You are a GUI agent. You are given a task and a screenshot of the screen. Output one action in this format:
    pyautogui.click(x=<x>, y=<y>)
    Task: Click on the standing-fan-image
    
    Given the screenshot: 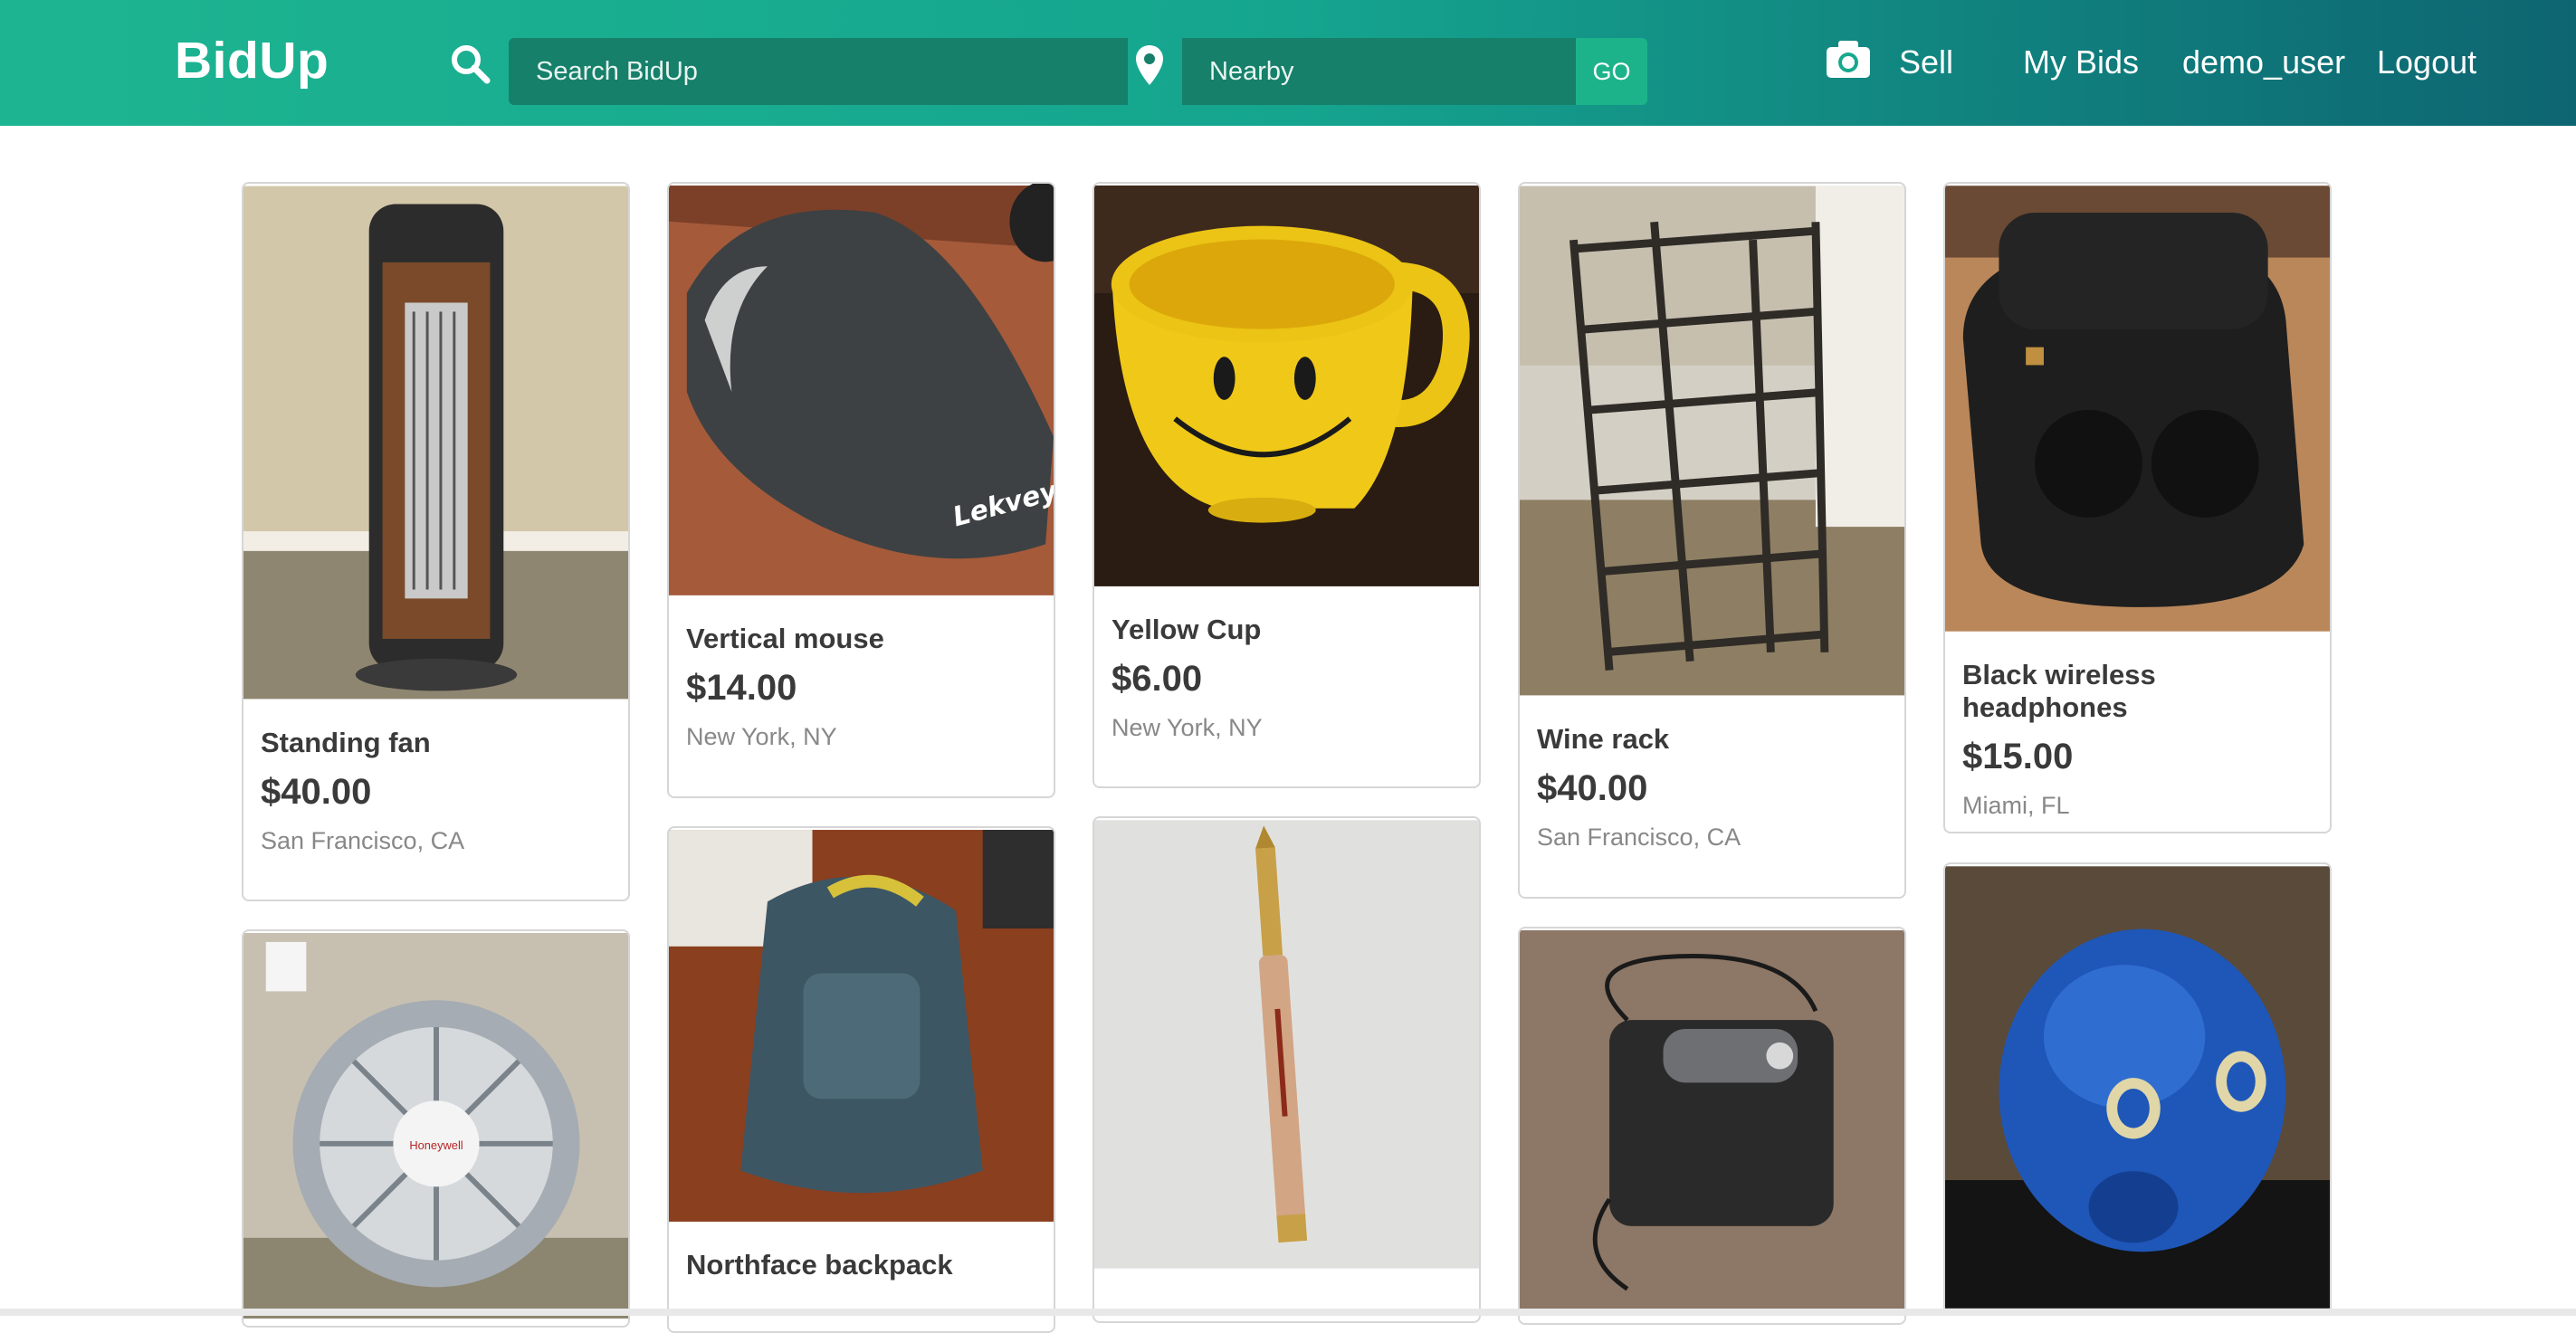 What is the action you would take?
    pyautogui.click(x=435, y=443)
    